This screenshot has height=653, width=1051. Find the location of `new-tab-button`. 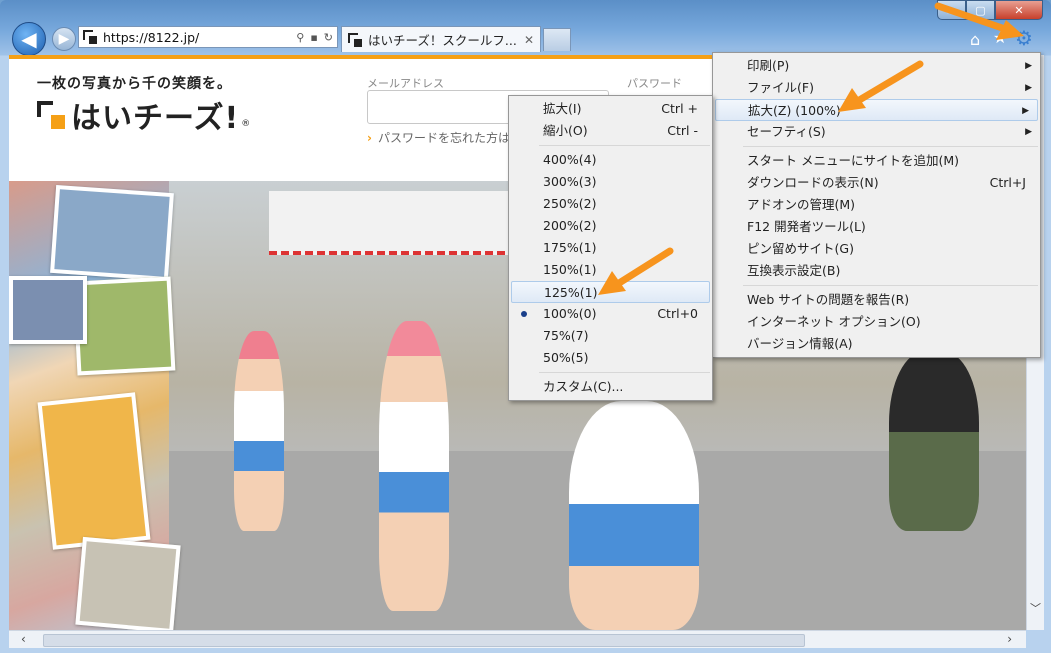

new-tab-button is located at coordinates (557, 39).